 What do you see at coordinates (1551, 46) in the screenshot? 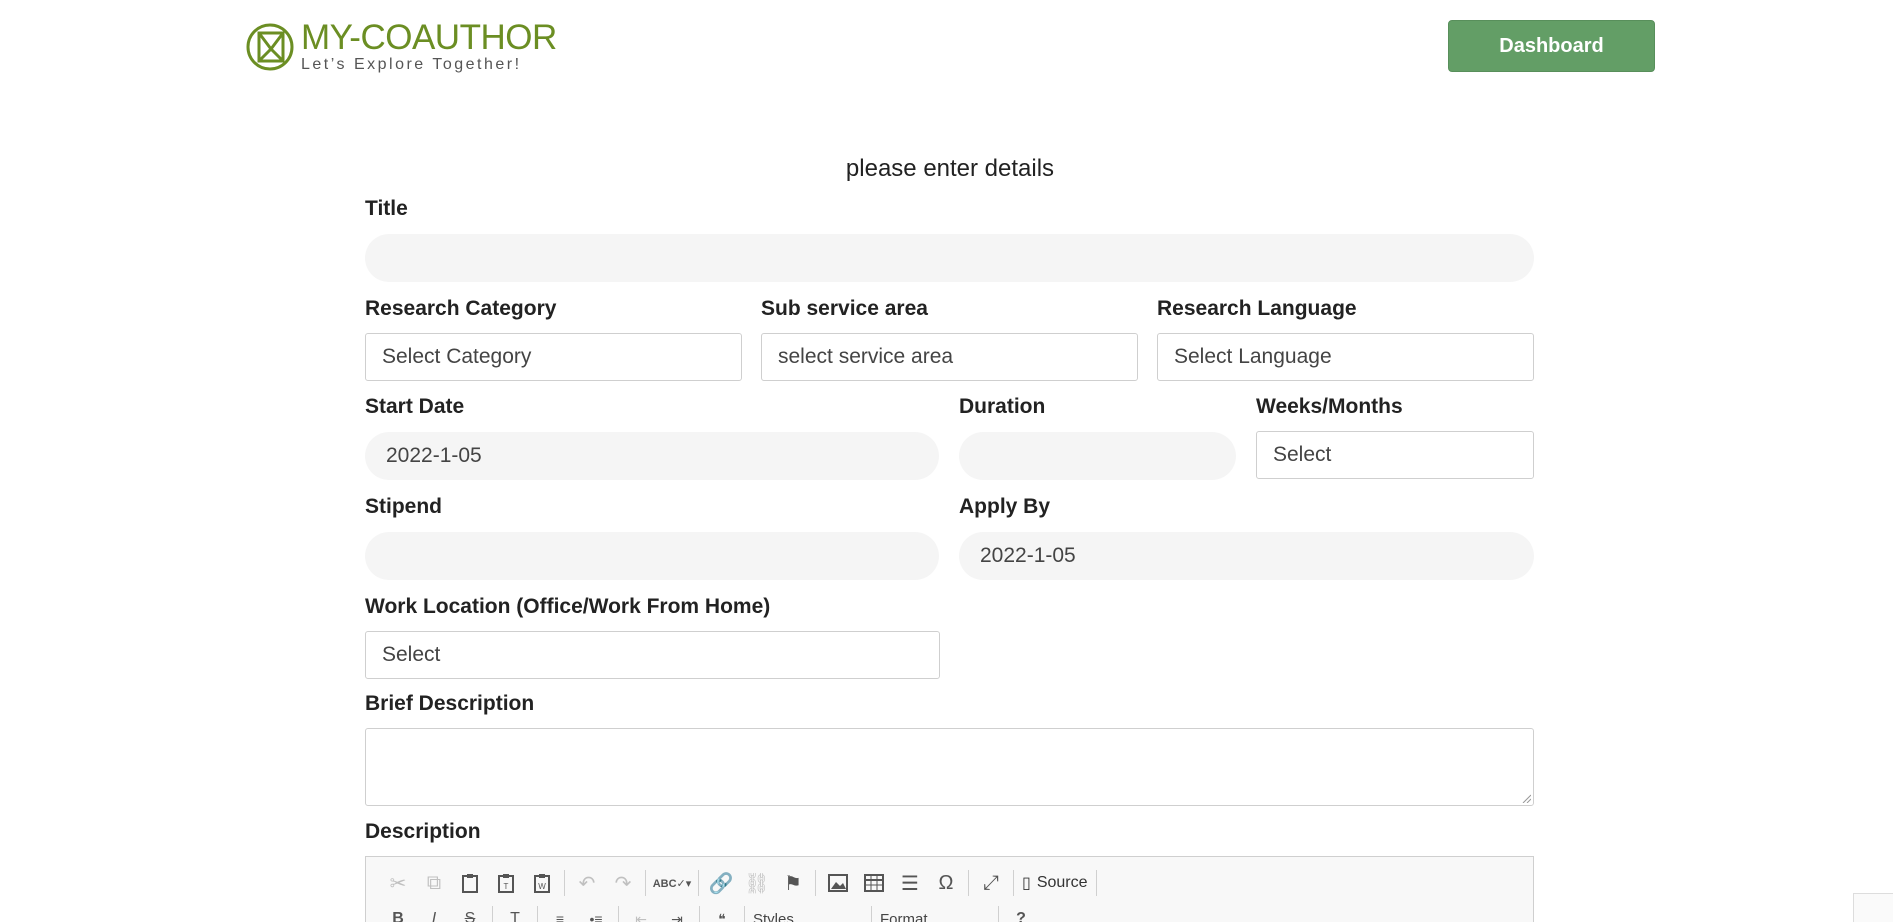
I see `dashboard-button: Dashboard` at bounding box center [1551, 46].